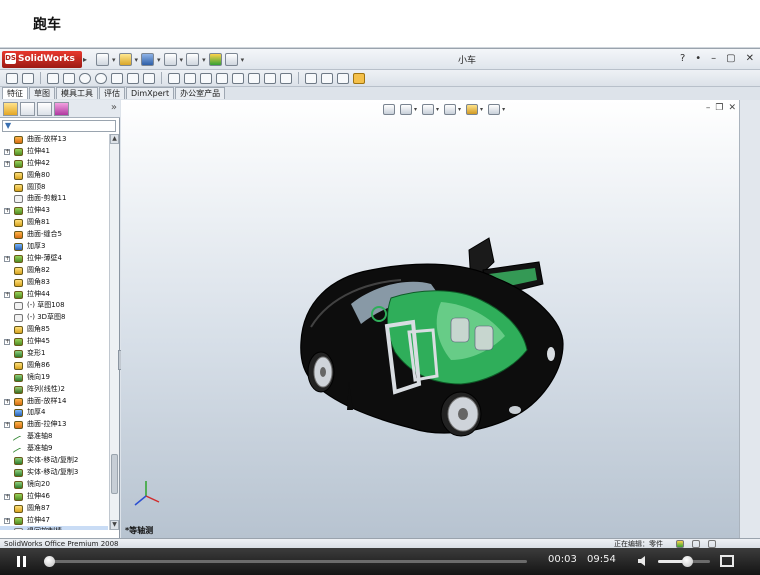 This screenshot has width=760, height=575. What do you see at coordinates (54, 259) in the screenshot?
I see `tree-item: + 拉伸-薄壁4` at bounding box center [54, 259].